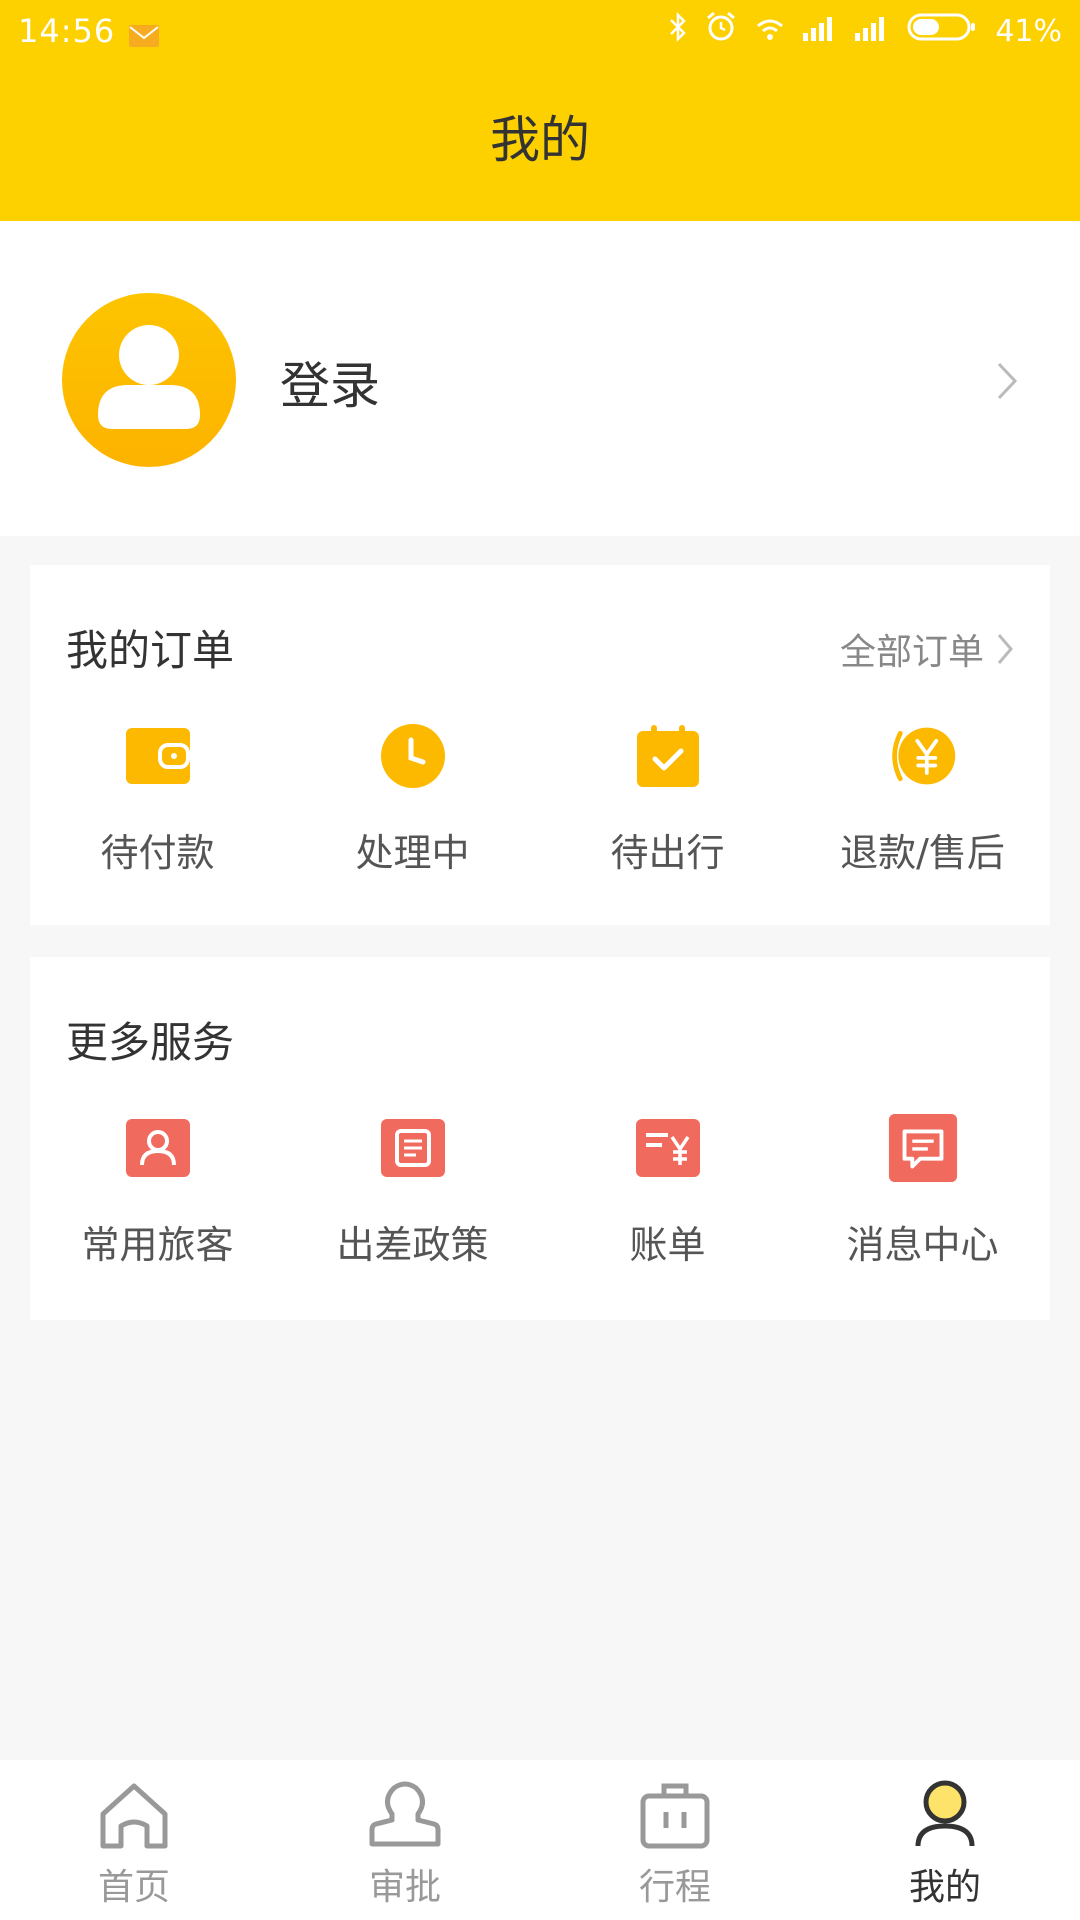 Image resolution: width=1080 pixels, height=1920 pixels. Describe the element at coordinates (67, 31) in the screenshot. I see `status-time: 14:56` at that location.